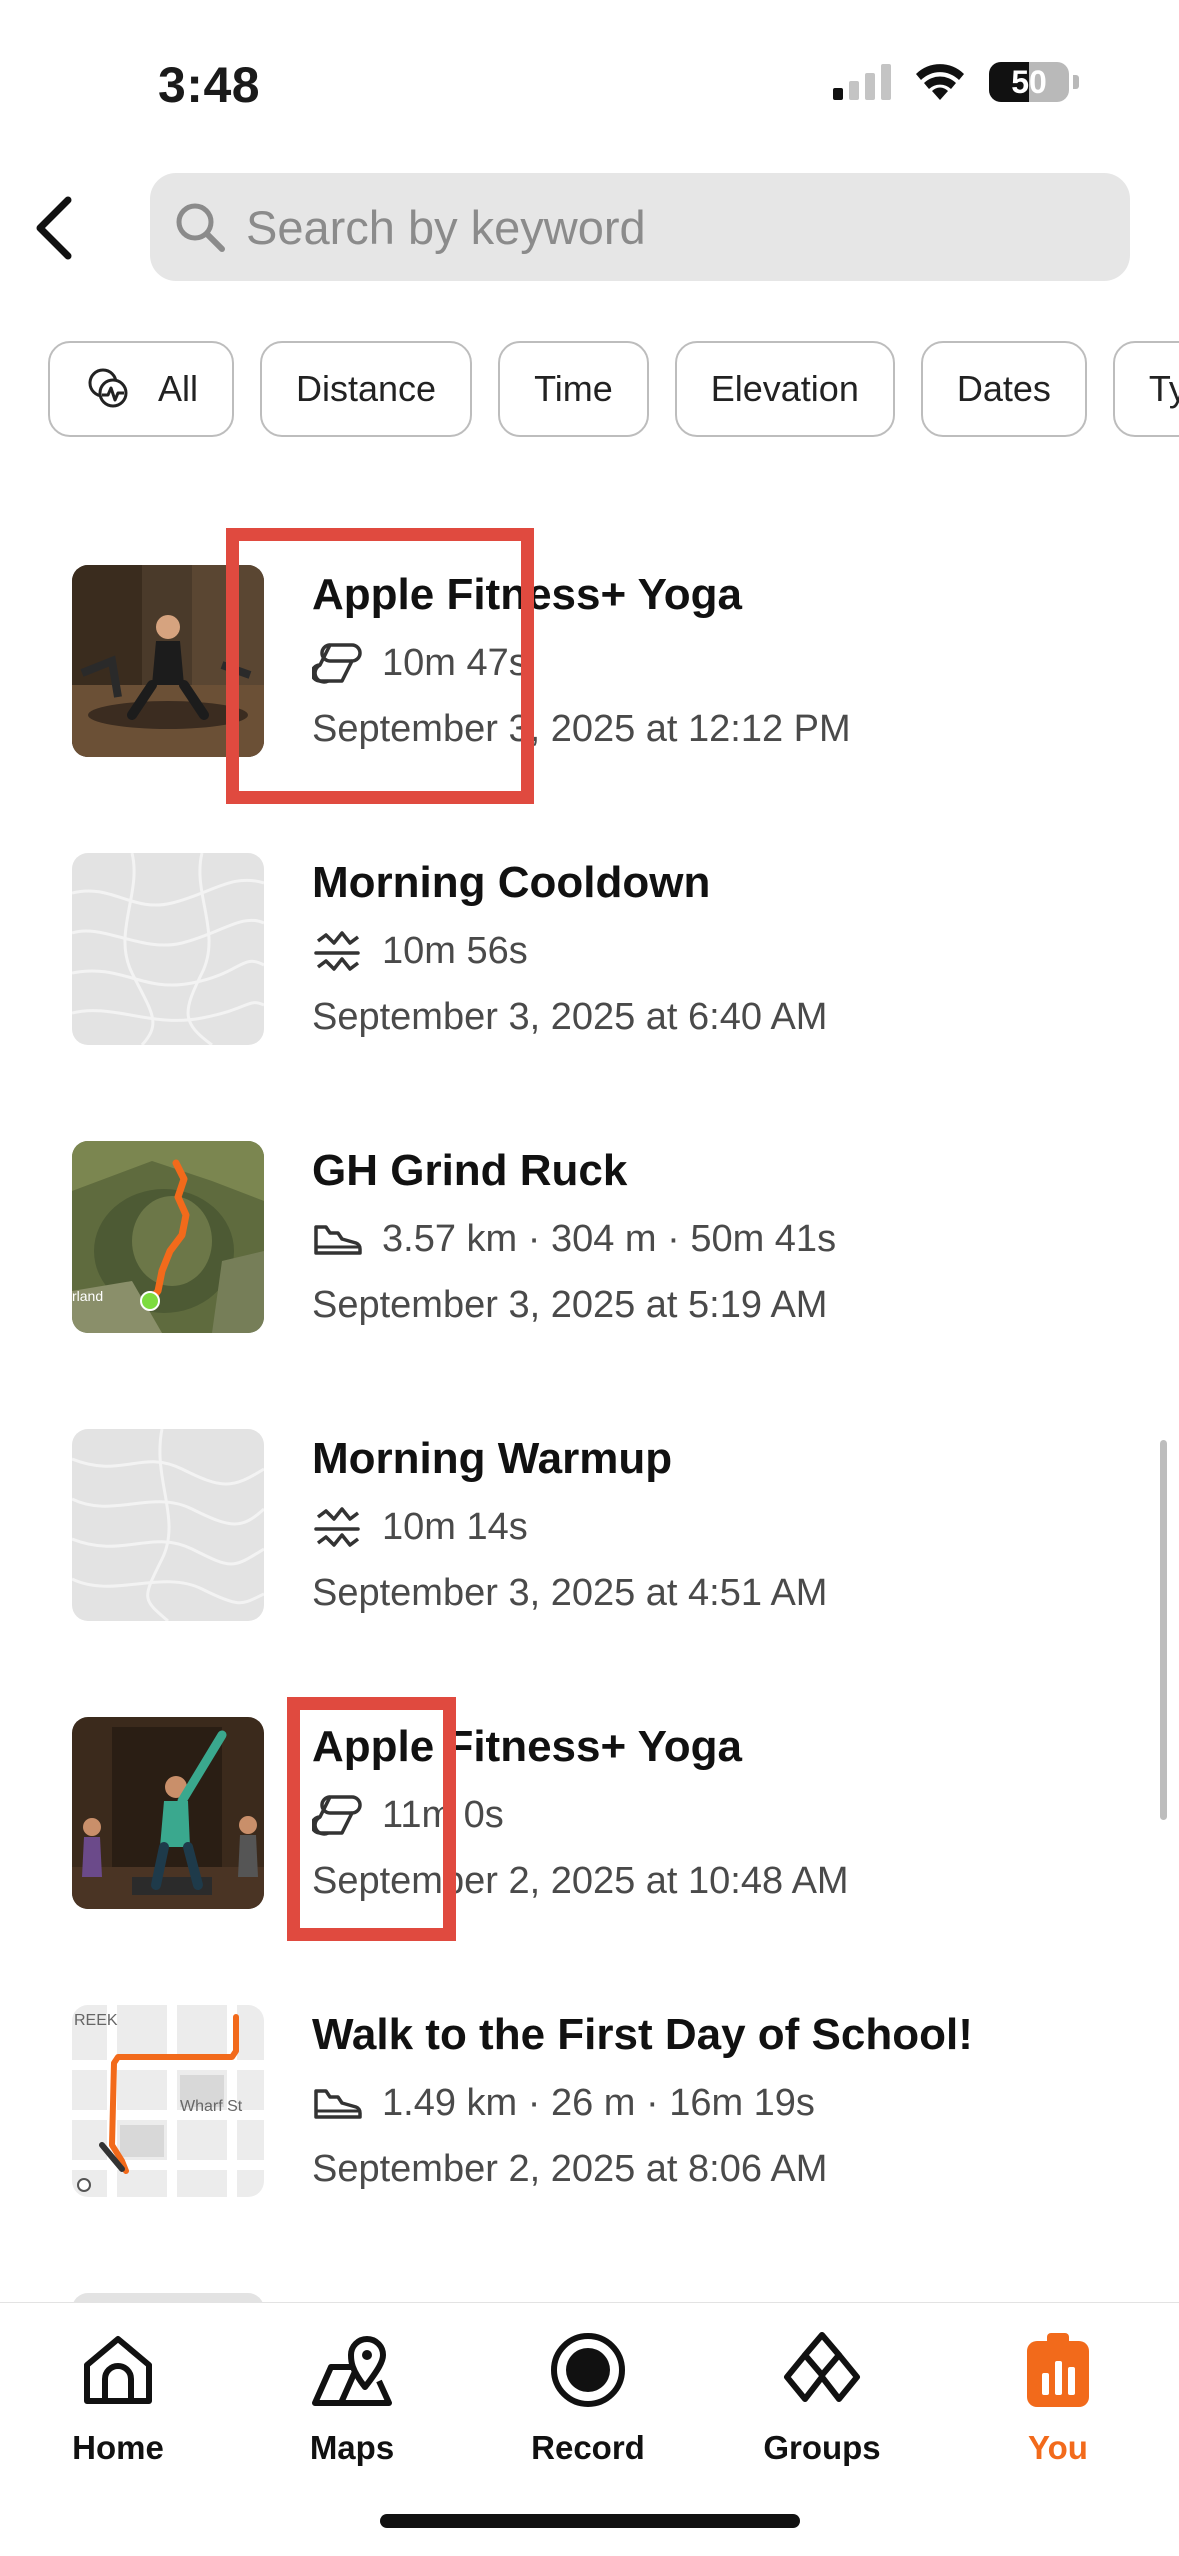  Describe the element at coordinates (492, 1458) in the screenshot. I see `activity-title: Morning Warmup` at that location.